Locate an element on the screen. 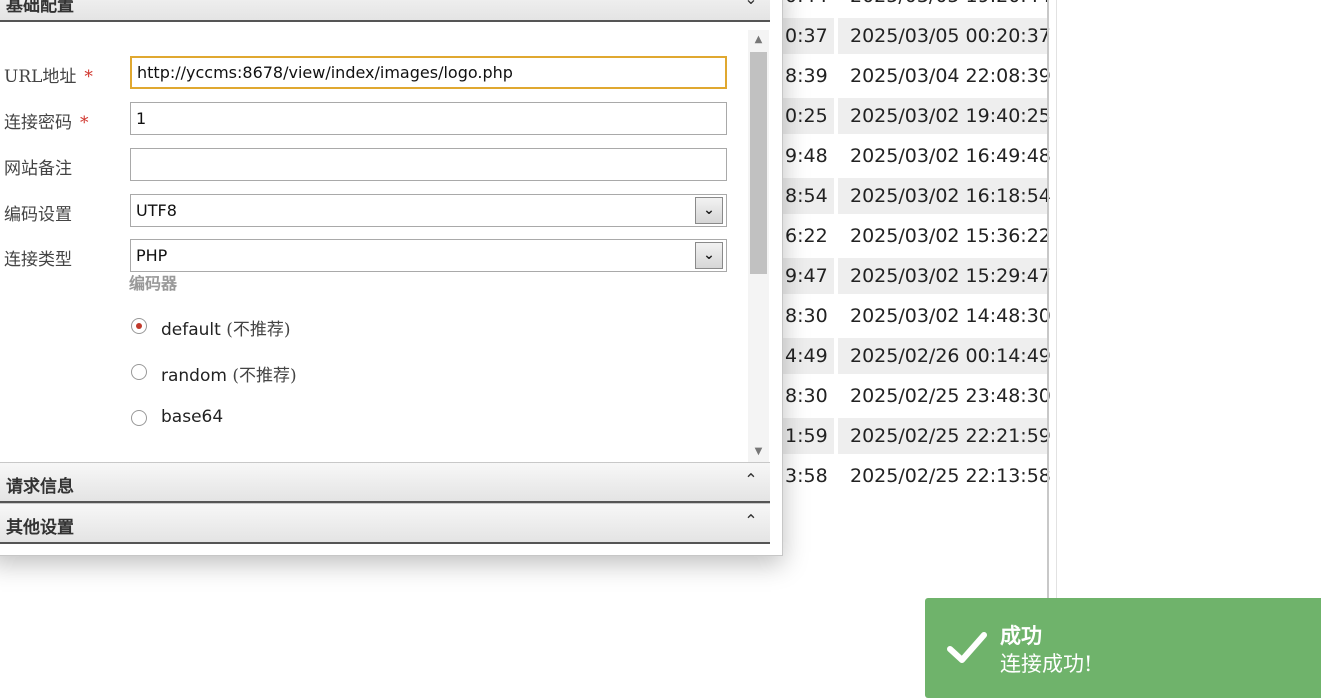 Image resolution: width=1321 pixels, height=698 pixels. url-input is located at coordinates (428, 72).